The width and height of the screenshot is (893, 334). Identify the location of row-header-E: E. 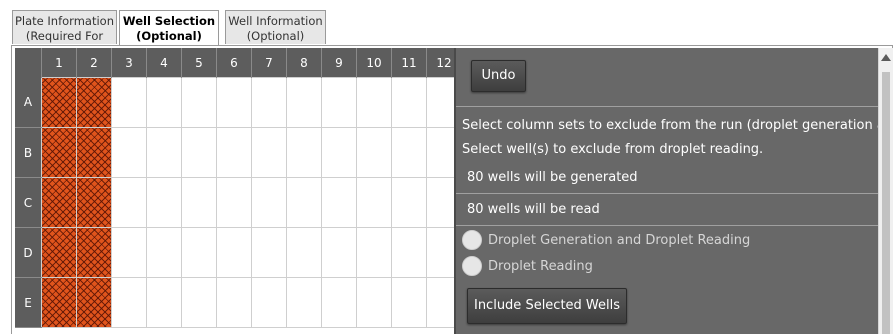
(28, 302).